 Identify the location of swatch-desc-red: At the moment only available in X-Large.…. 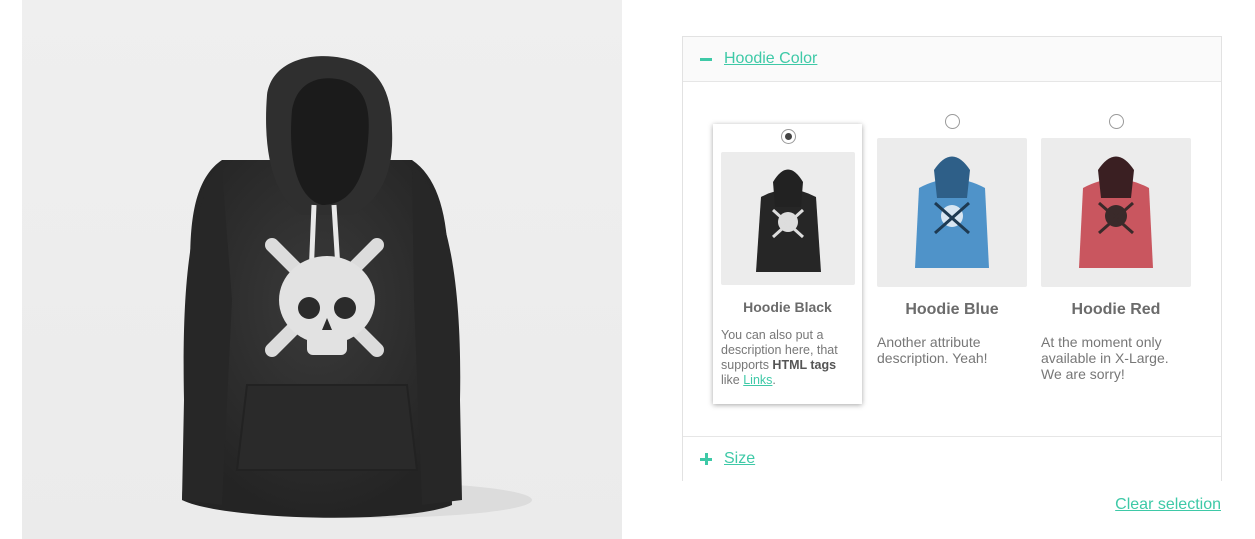
(1105, 358).